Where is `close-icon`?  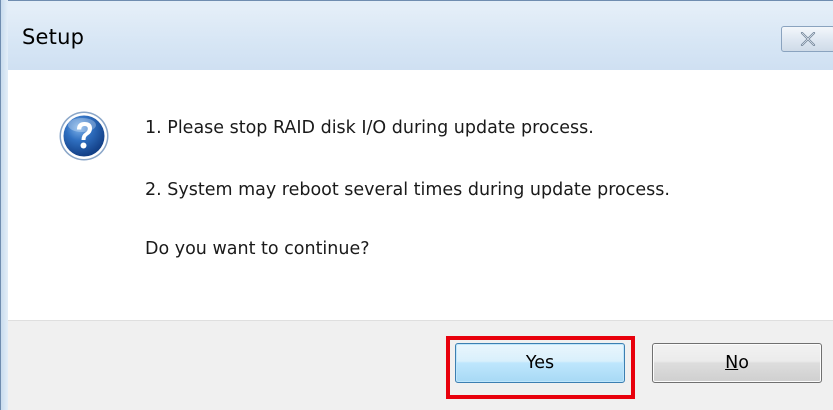
close-icon is located at coordinates (808, 39).